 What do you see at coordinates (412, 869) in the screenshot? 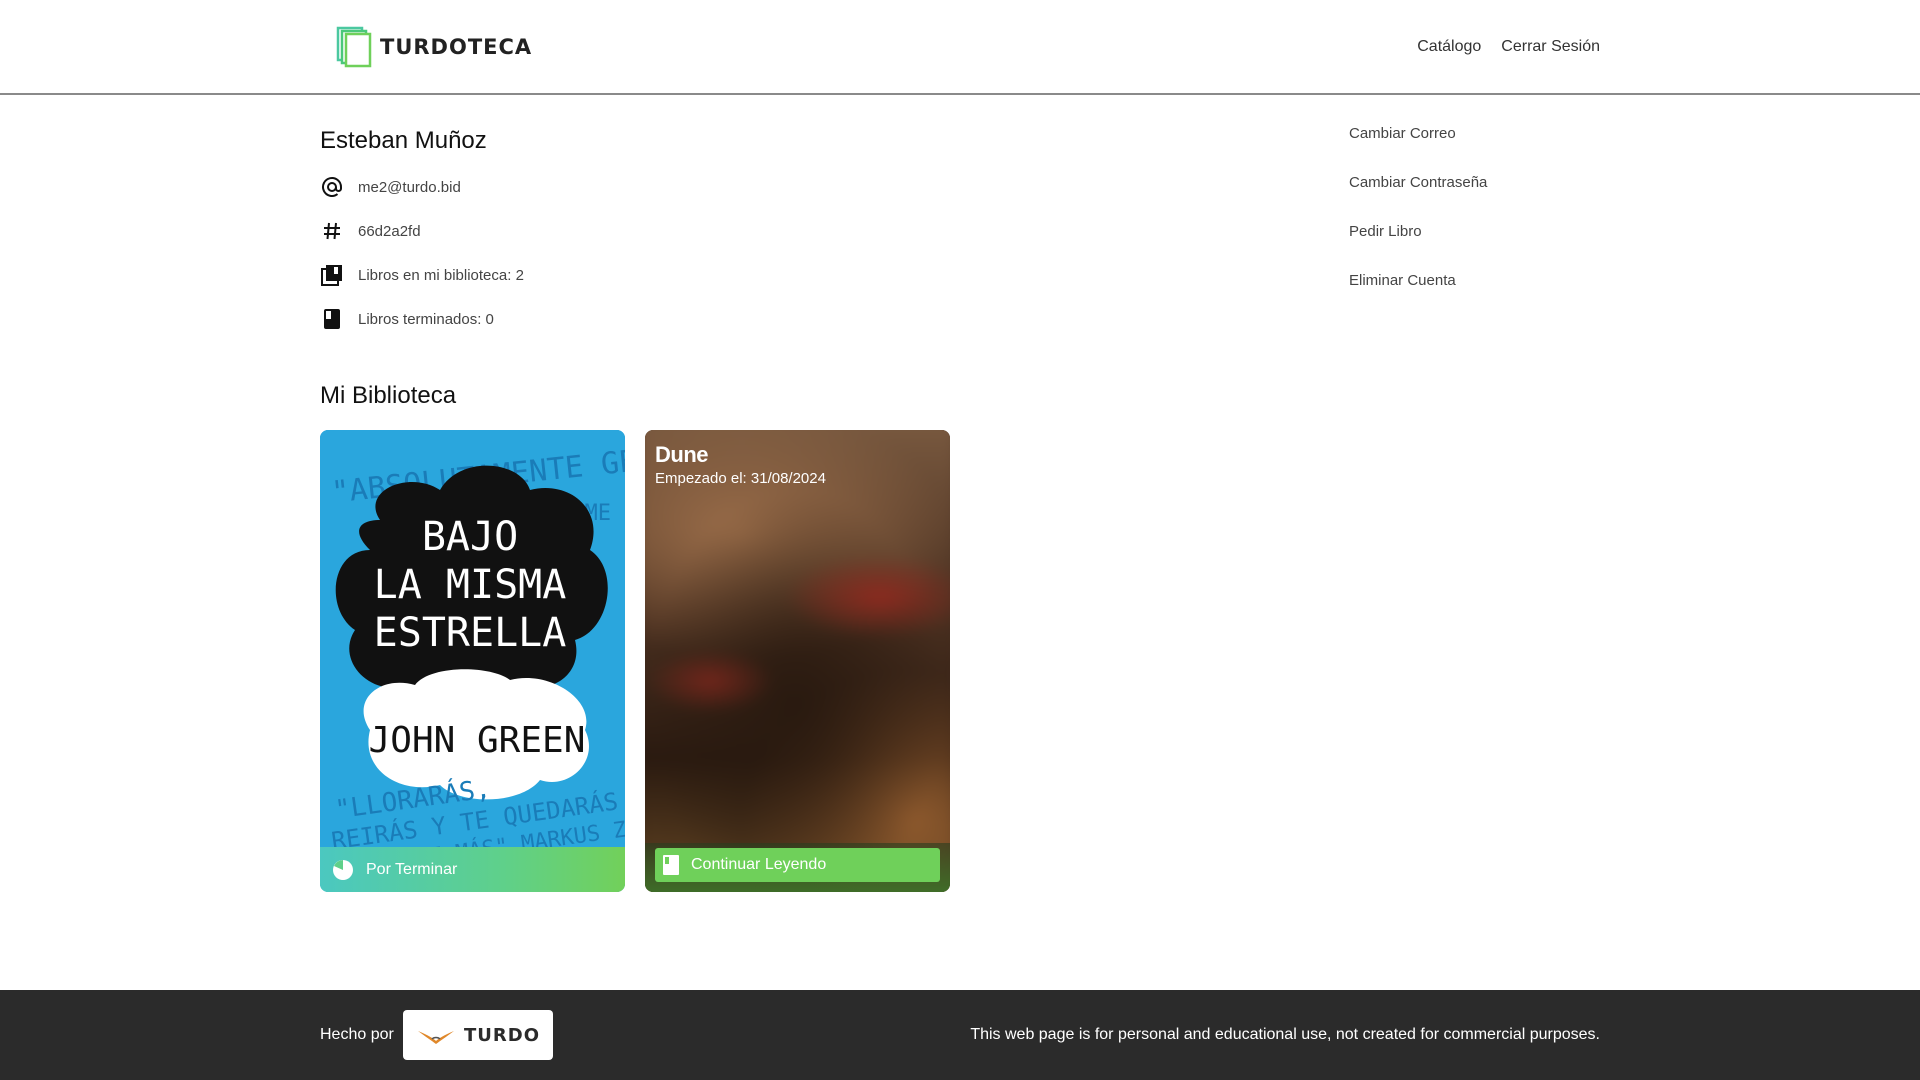
I see `status-label: Por Terminar` at bounding box center [412, 869].